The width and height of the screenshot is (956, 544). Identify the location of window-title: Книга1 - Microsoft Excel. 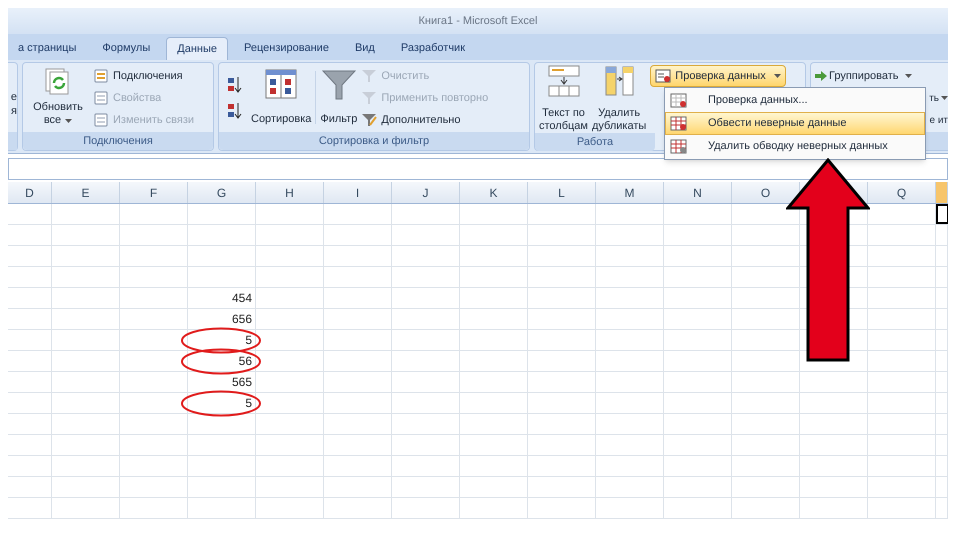
(478, 21).